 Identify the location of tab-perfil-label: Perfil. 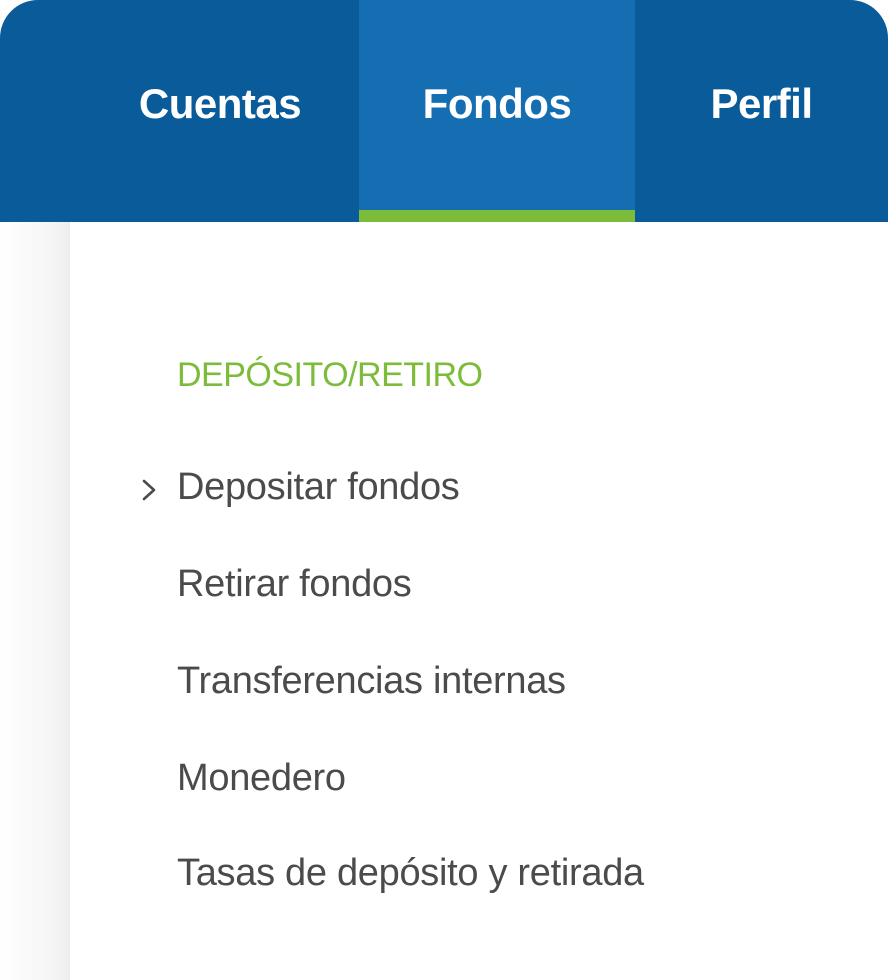
(761, 103).